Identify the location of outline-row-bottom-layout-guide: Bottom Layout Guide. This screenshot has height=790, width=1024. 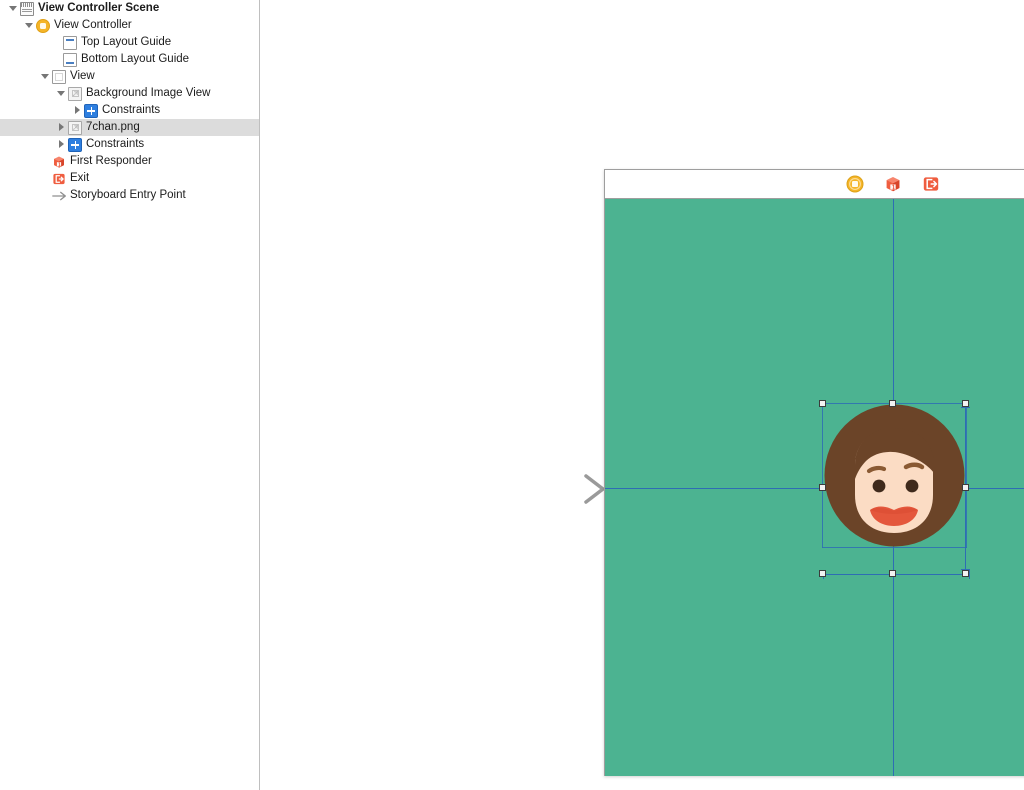
(129, 59).